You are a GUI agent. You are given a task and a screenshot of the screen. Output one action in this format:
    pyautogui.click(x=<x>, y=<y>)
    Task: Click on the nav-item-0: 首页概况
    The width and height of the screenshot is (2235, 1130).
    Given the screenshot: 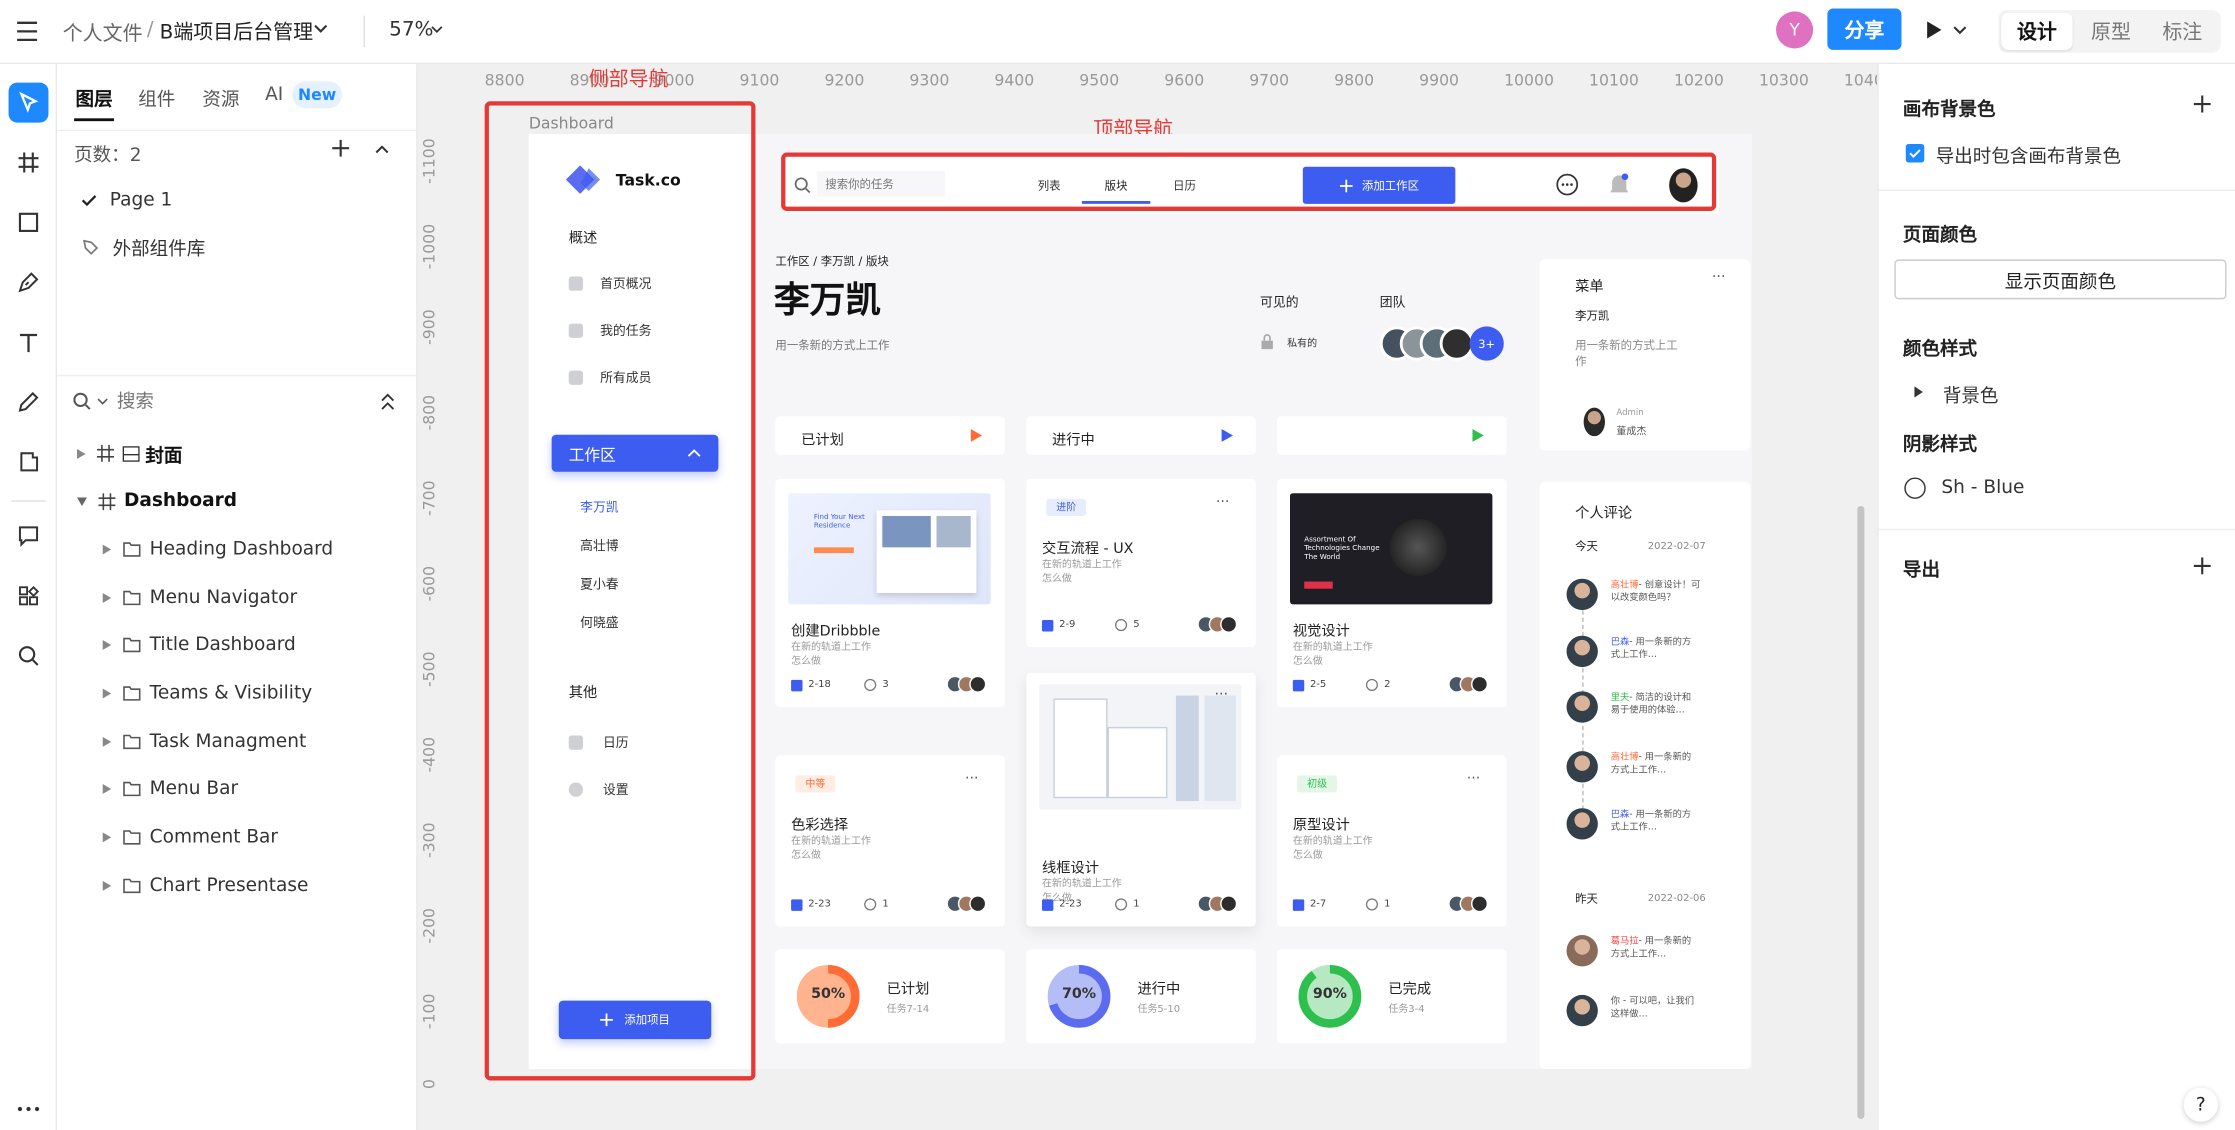 What is the action you would take?
    pyautogui.click(x=609, y=283)
    